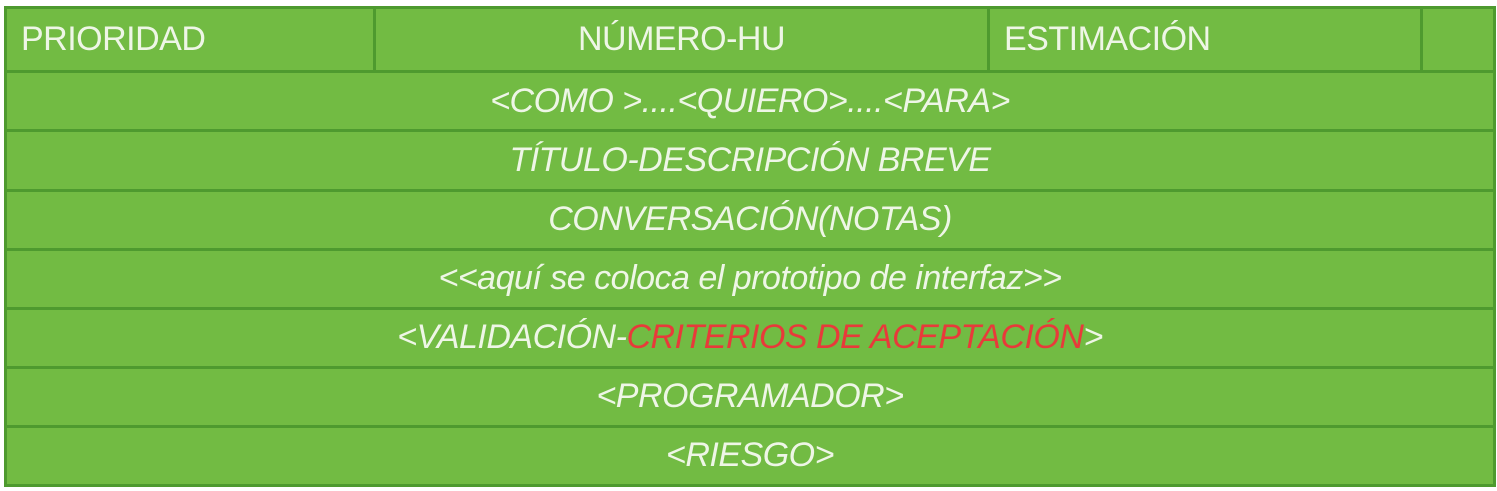 Image resolution: width=1497 pixels, height=491 pixels. I want to click on validation-prefix: <VALIDACIÓN-, so click(512, 337).